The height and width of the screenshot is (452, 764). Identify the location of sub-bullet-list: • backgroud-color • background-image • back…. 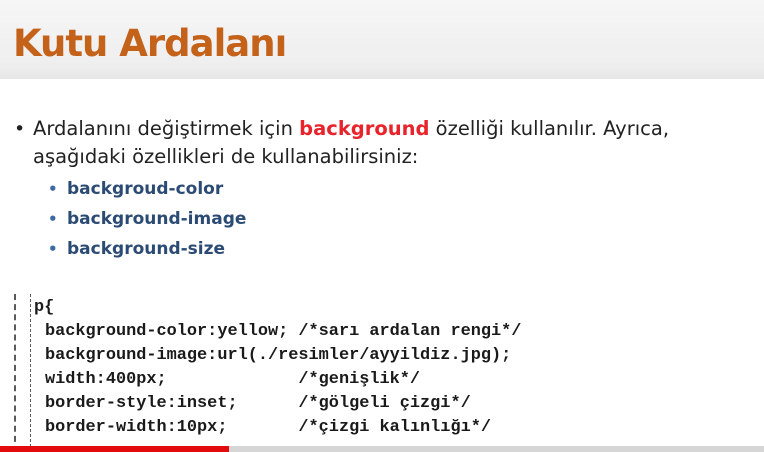
(147, 222).